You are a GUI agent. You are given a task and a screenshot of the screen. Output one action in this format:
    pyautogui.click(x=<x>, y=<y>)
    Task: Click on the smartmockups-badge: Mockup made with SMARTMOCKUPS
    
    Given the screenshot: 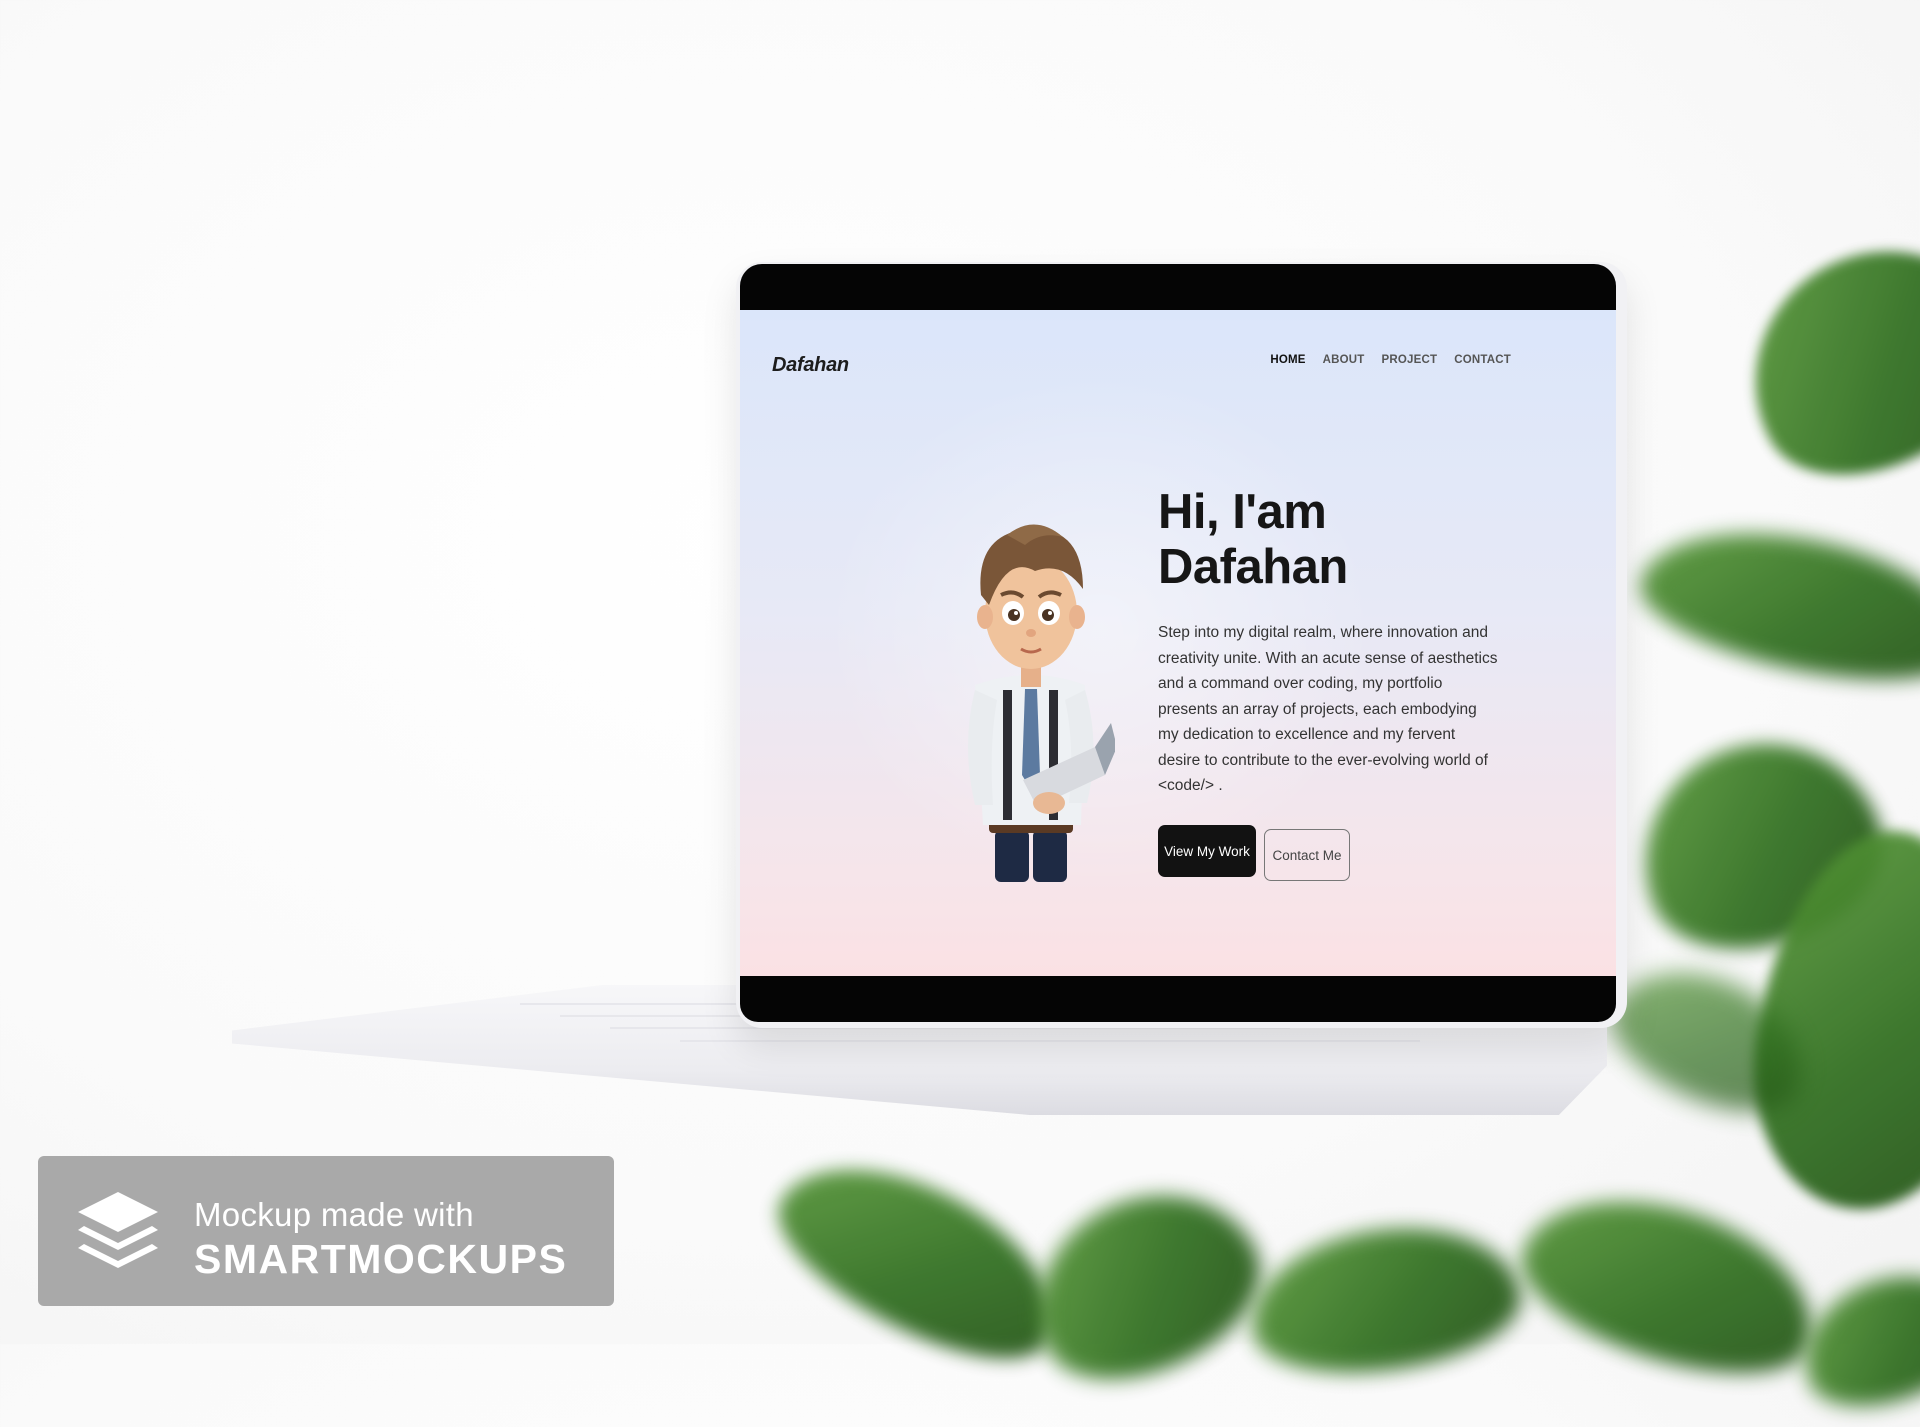 What is the action you would take?
    pyautogui.click(x=326, y=1231)
    